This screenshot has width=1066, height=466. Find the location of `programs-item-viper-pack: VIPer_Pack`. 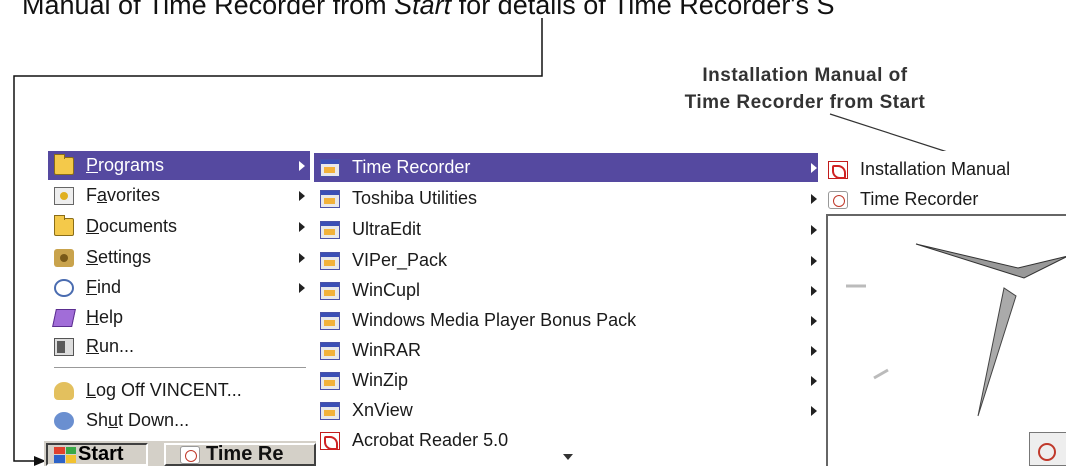

programs-item-viper-pack: VIPer_Pack is located at coordinates (568, 260).